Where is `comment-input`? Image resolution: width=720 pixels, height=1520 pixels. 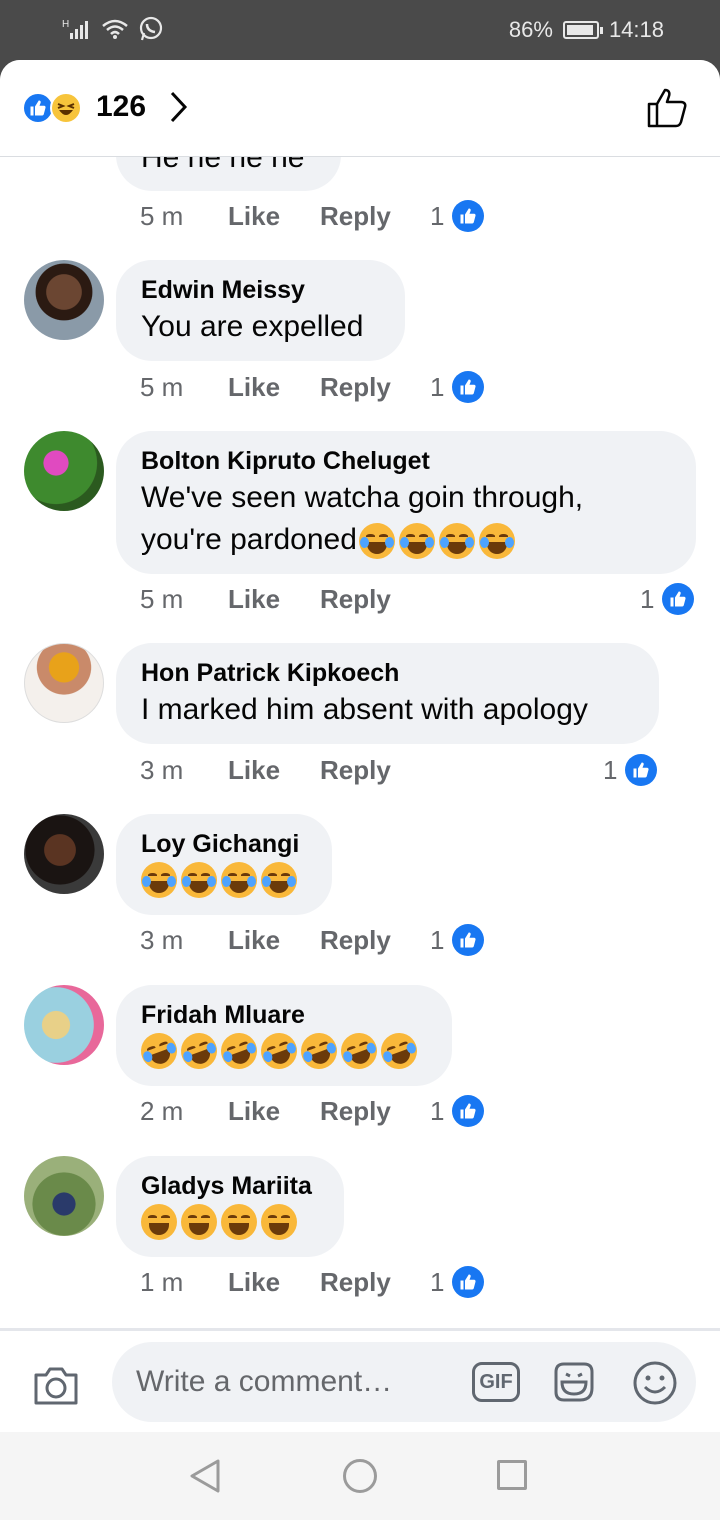 comment-input is located at coordinates (301, 1382).